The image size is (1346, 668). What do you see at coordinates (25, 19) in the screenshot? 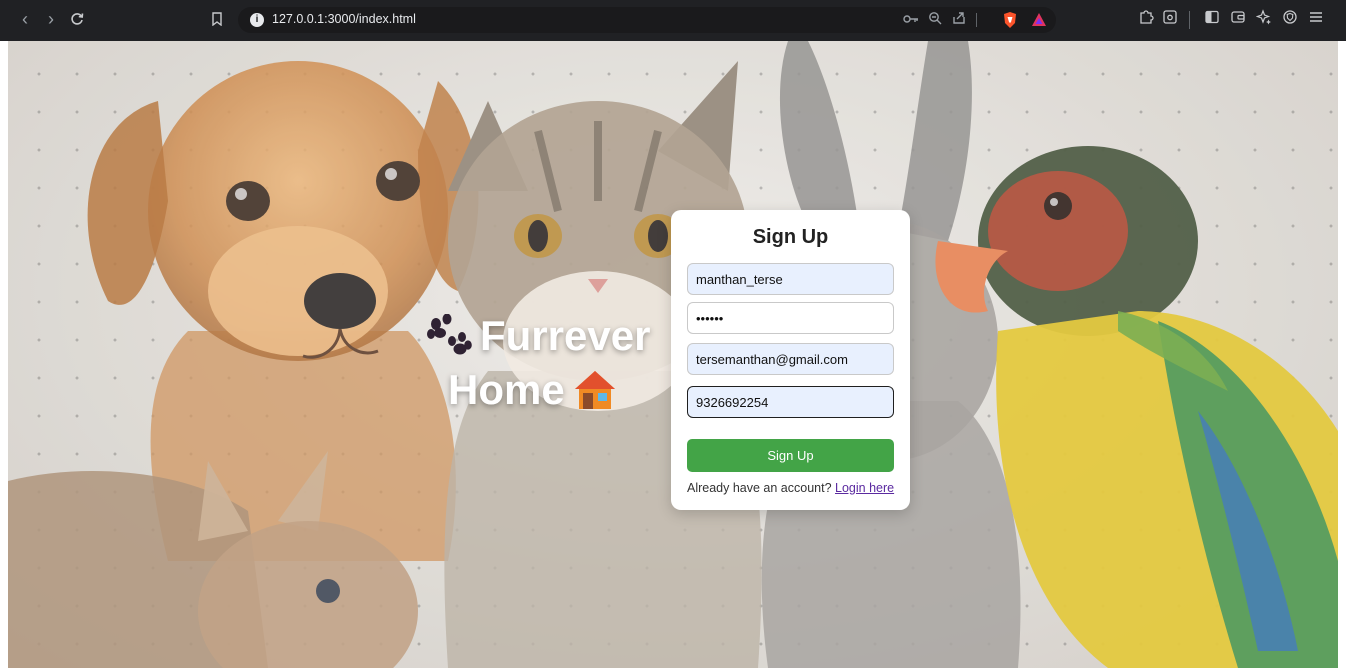
I see `back-icon: ‹` at bounding box center [25, 19].